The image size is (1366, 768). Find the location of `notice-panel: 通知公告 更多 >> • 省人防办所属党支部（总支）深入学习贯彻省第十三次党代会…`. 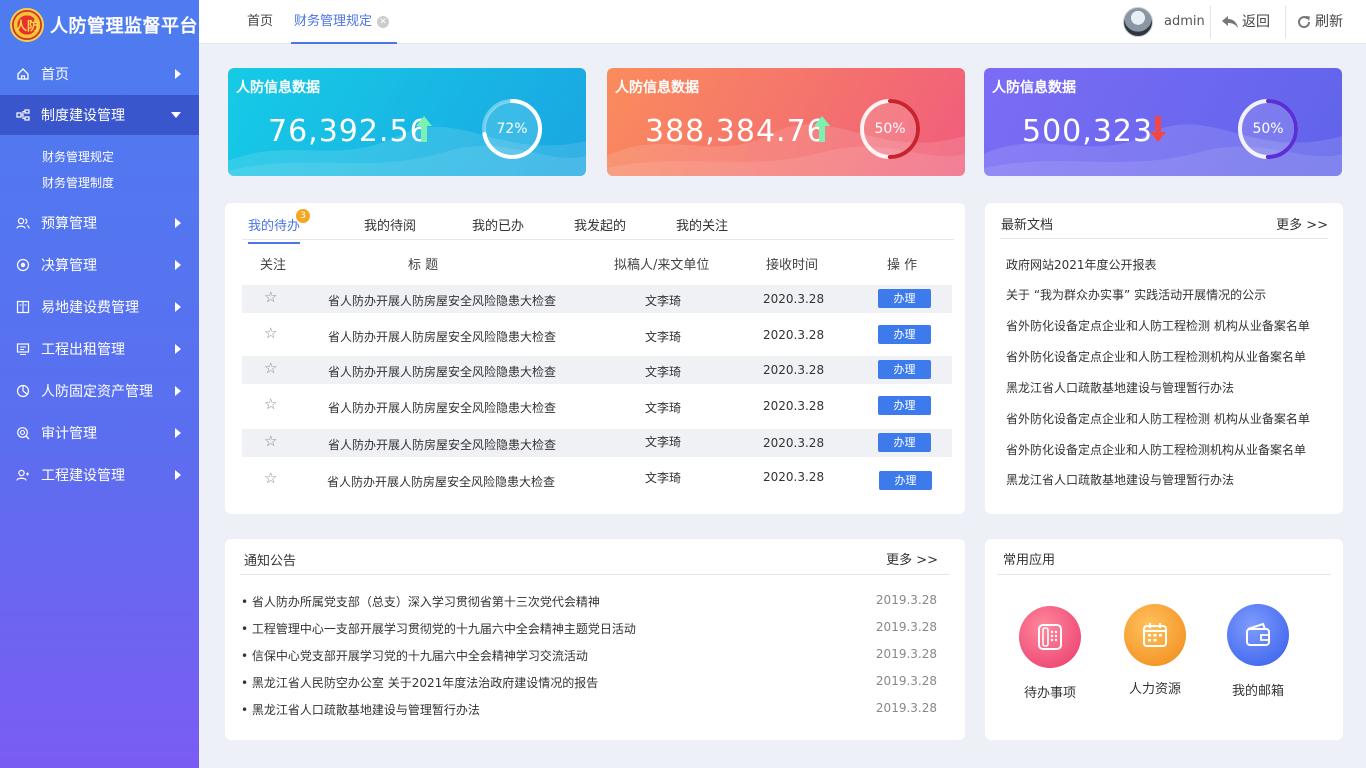

notice-panel: 通知公告 更多 >> • 省人防办所属党支部（总支）深入学习贯彻省第十三次党代会… is located at coordinates (595, 639).